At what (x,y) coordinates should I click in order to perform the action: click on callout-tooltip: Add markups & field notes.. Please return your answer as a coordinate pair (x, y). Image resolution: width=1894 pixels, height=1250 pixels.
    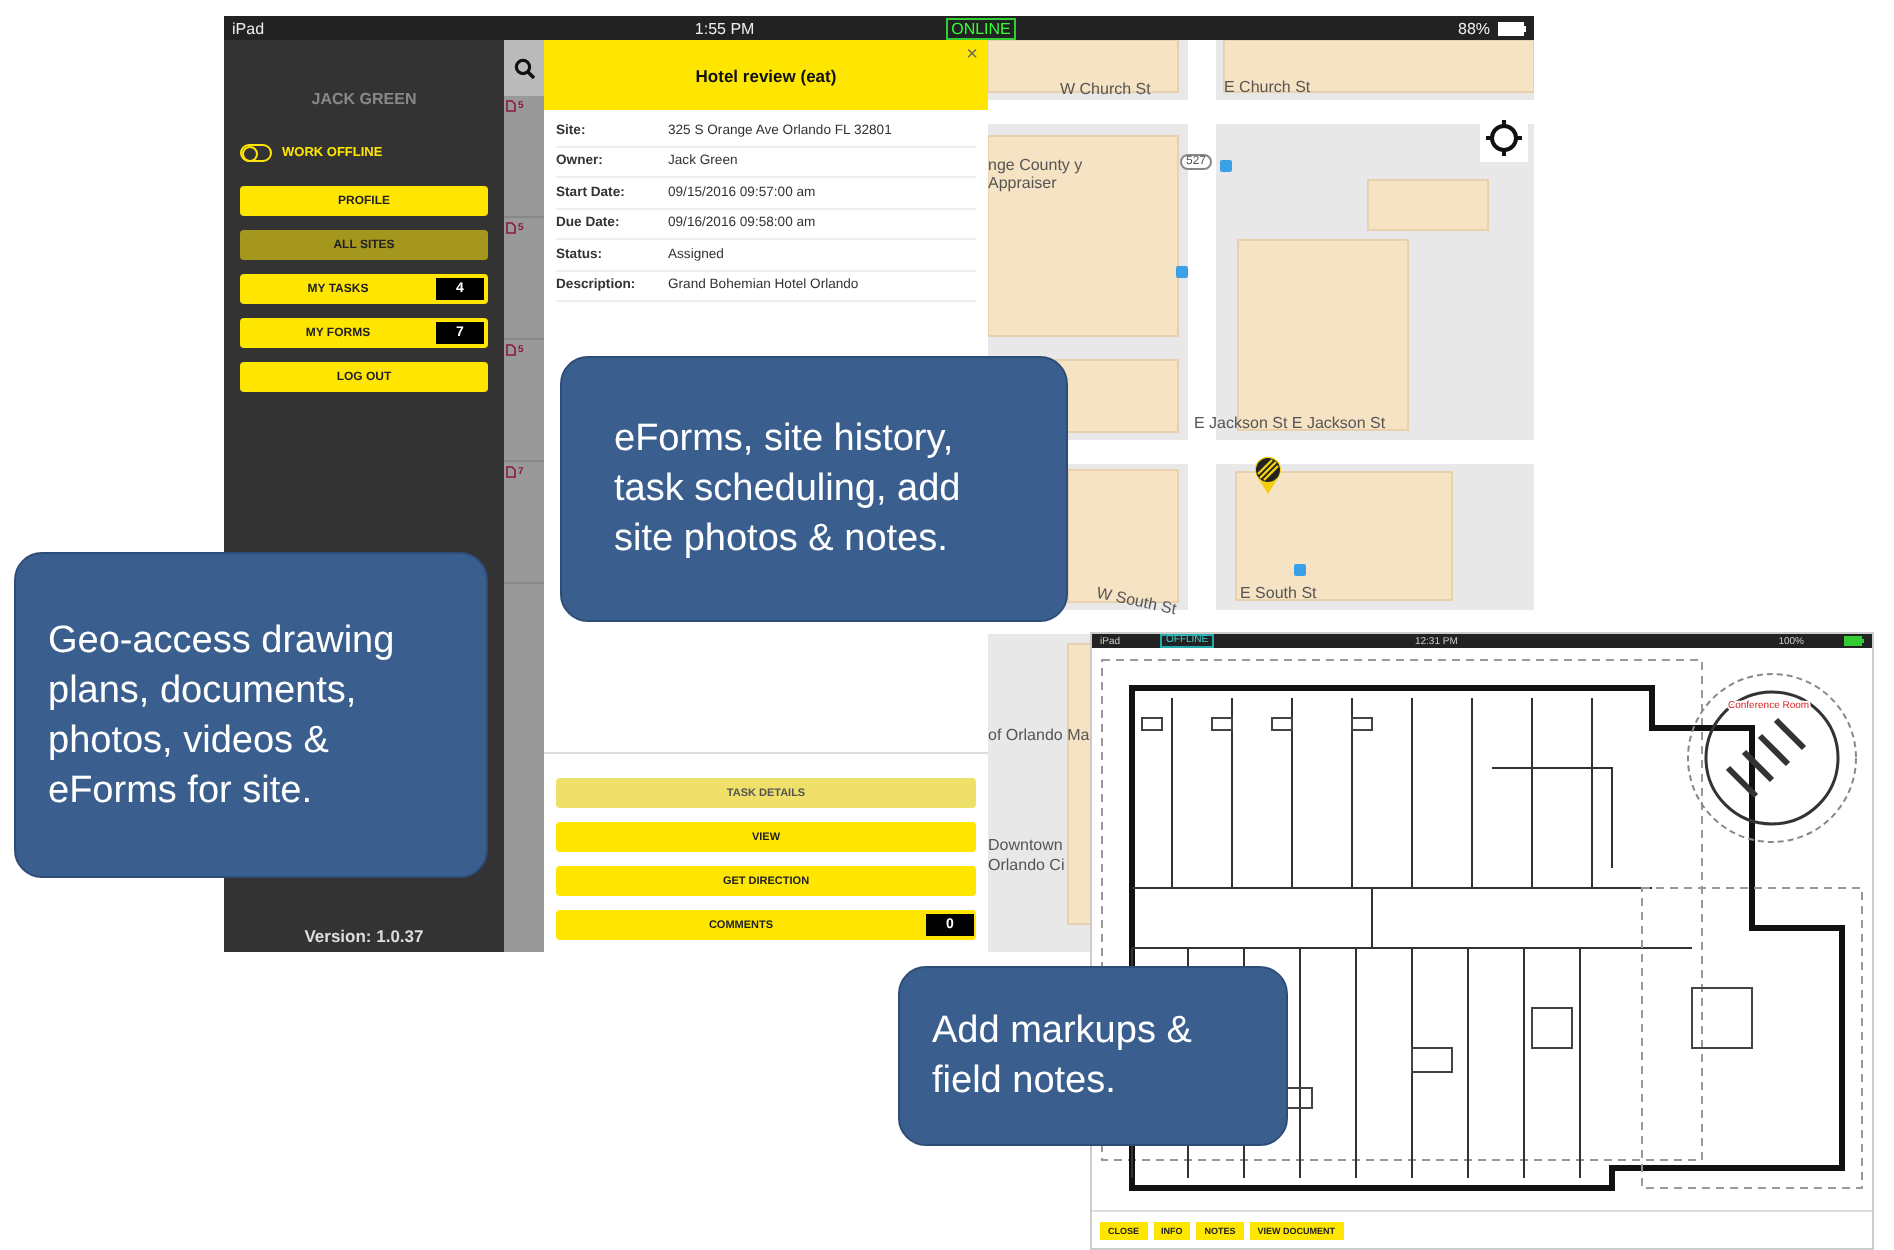
    Looking at the image, I should click on (1093, 1056).